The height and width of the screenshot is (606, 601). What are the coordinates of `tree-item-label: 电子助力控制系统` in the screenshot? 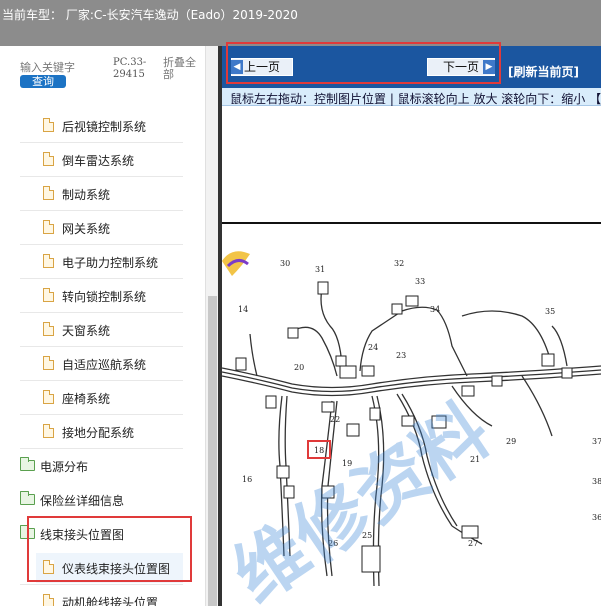 It's located at (110, 263).